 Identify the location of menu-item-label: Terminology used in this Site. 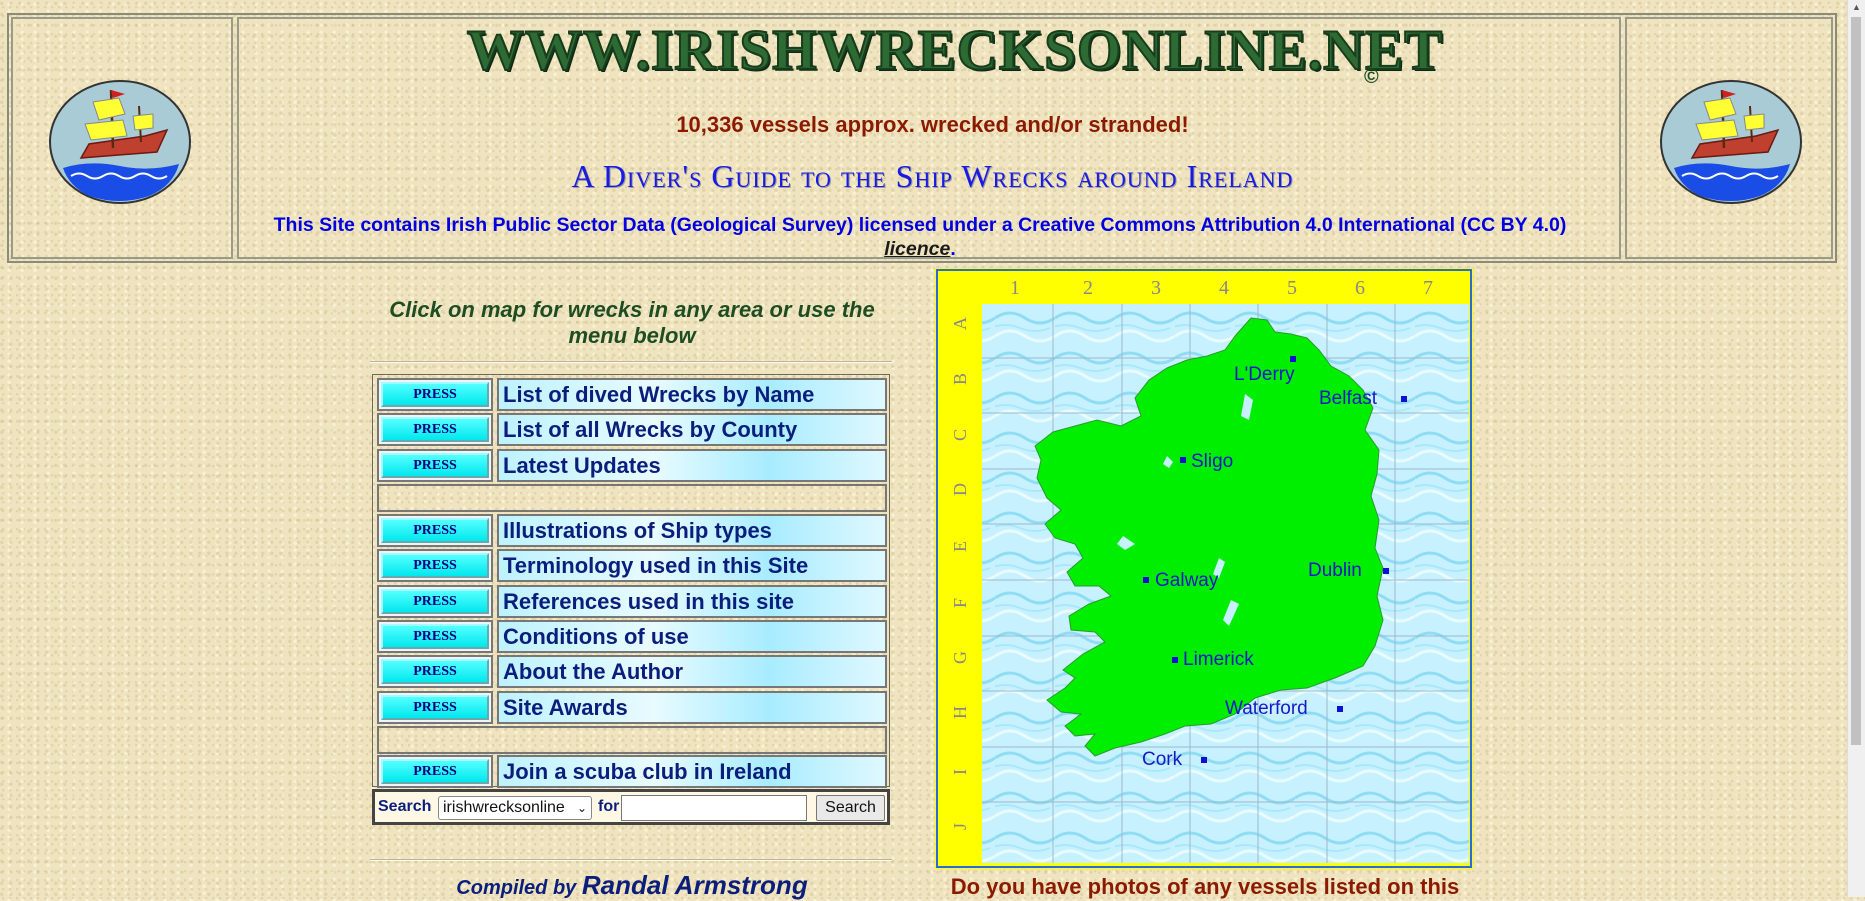
(692, 565).